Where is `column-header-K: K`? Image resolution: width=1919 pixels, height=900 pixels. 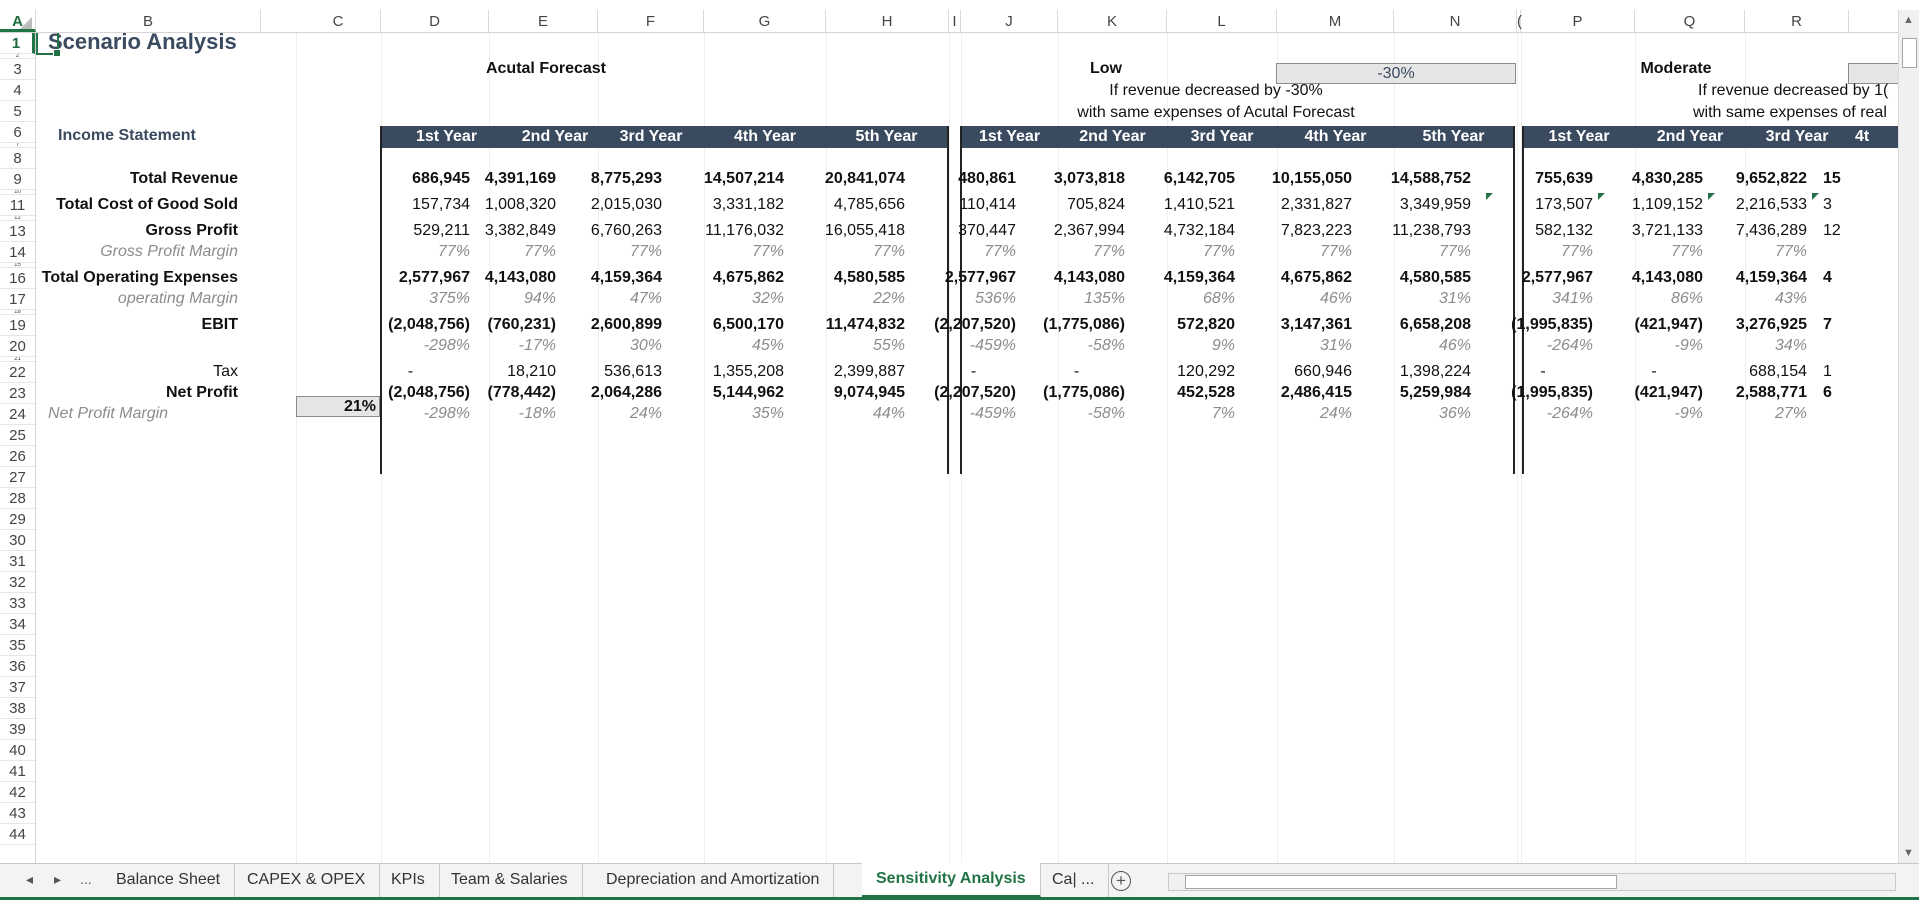 column-header-K: K is located at coordinates (1112, 21).